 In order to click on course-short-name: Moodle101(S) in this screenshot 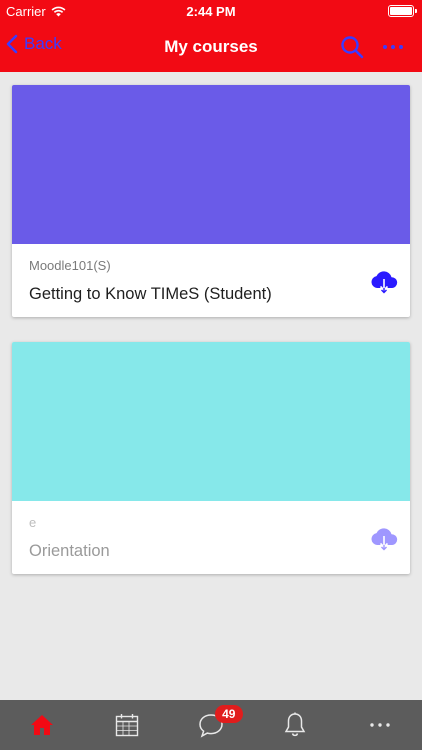, I will do `click(70, 265)`.